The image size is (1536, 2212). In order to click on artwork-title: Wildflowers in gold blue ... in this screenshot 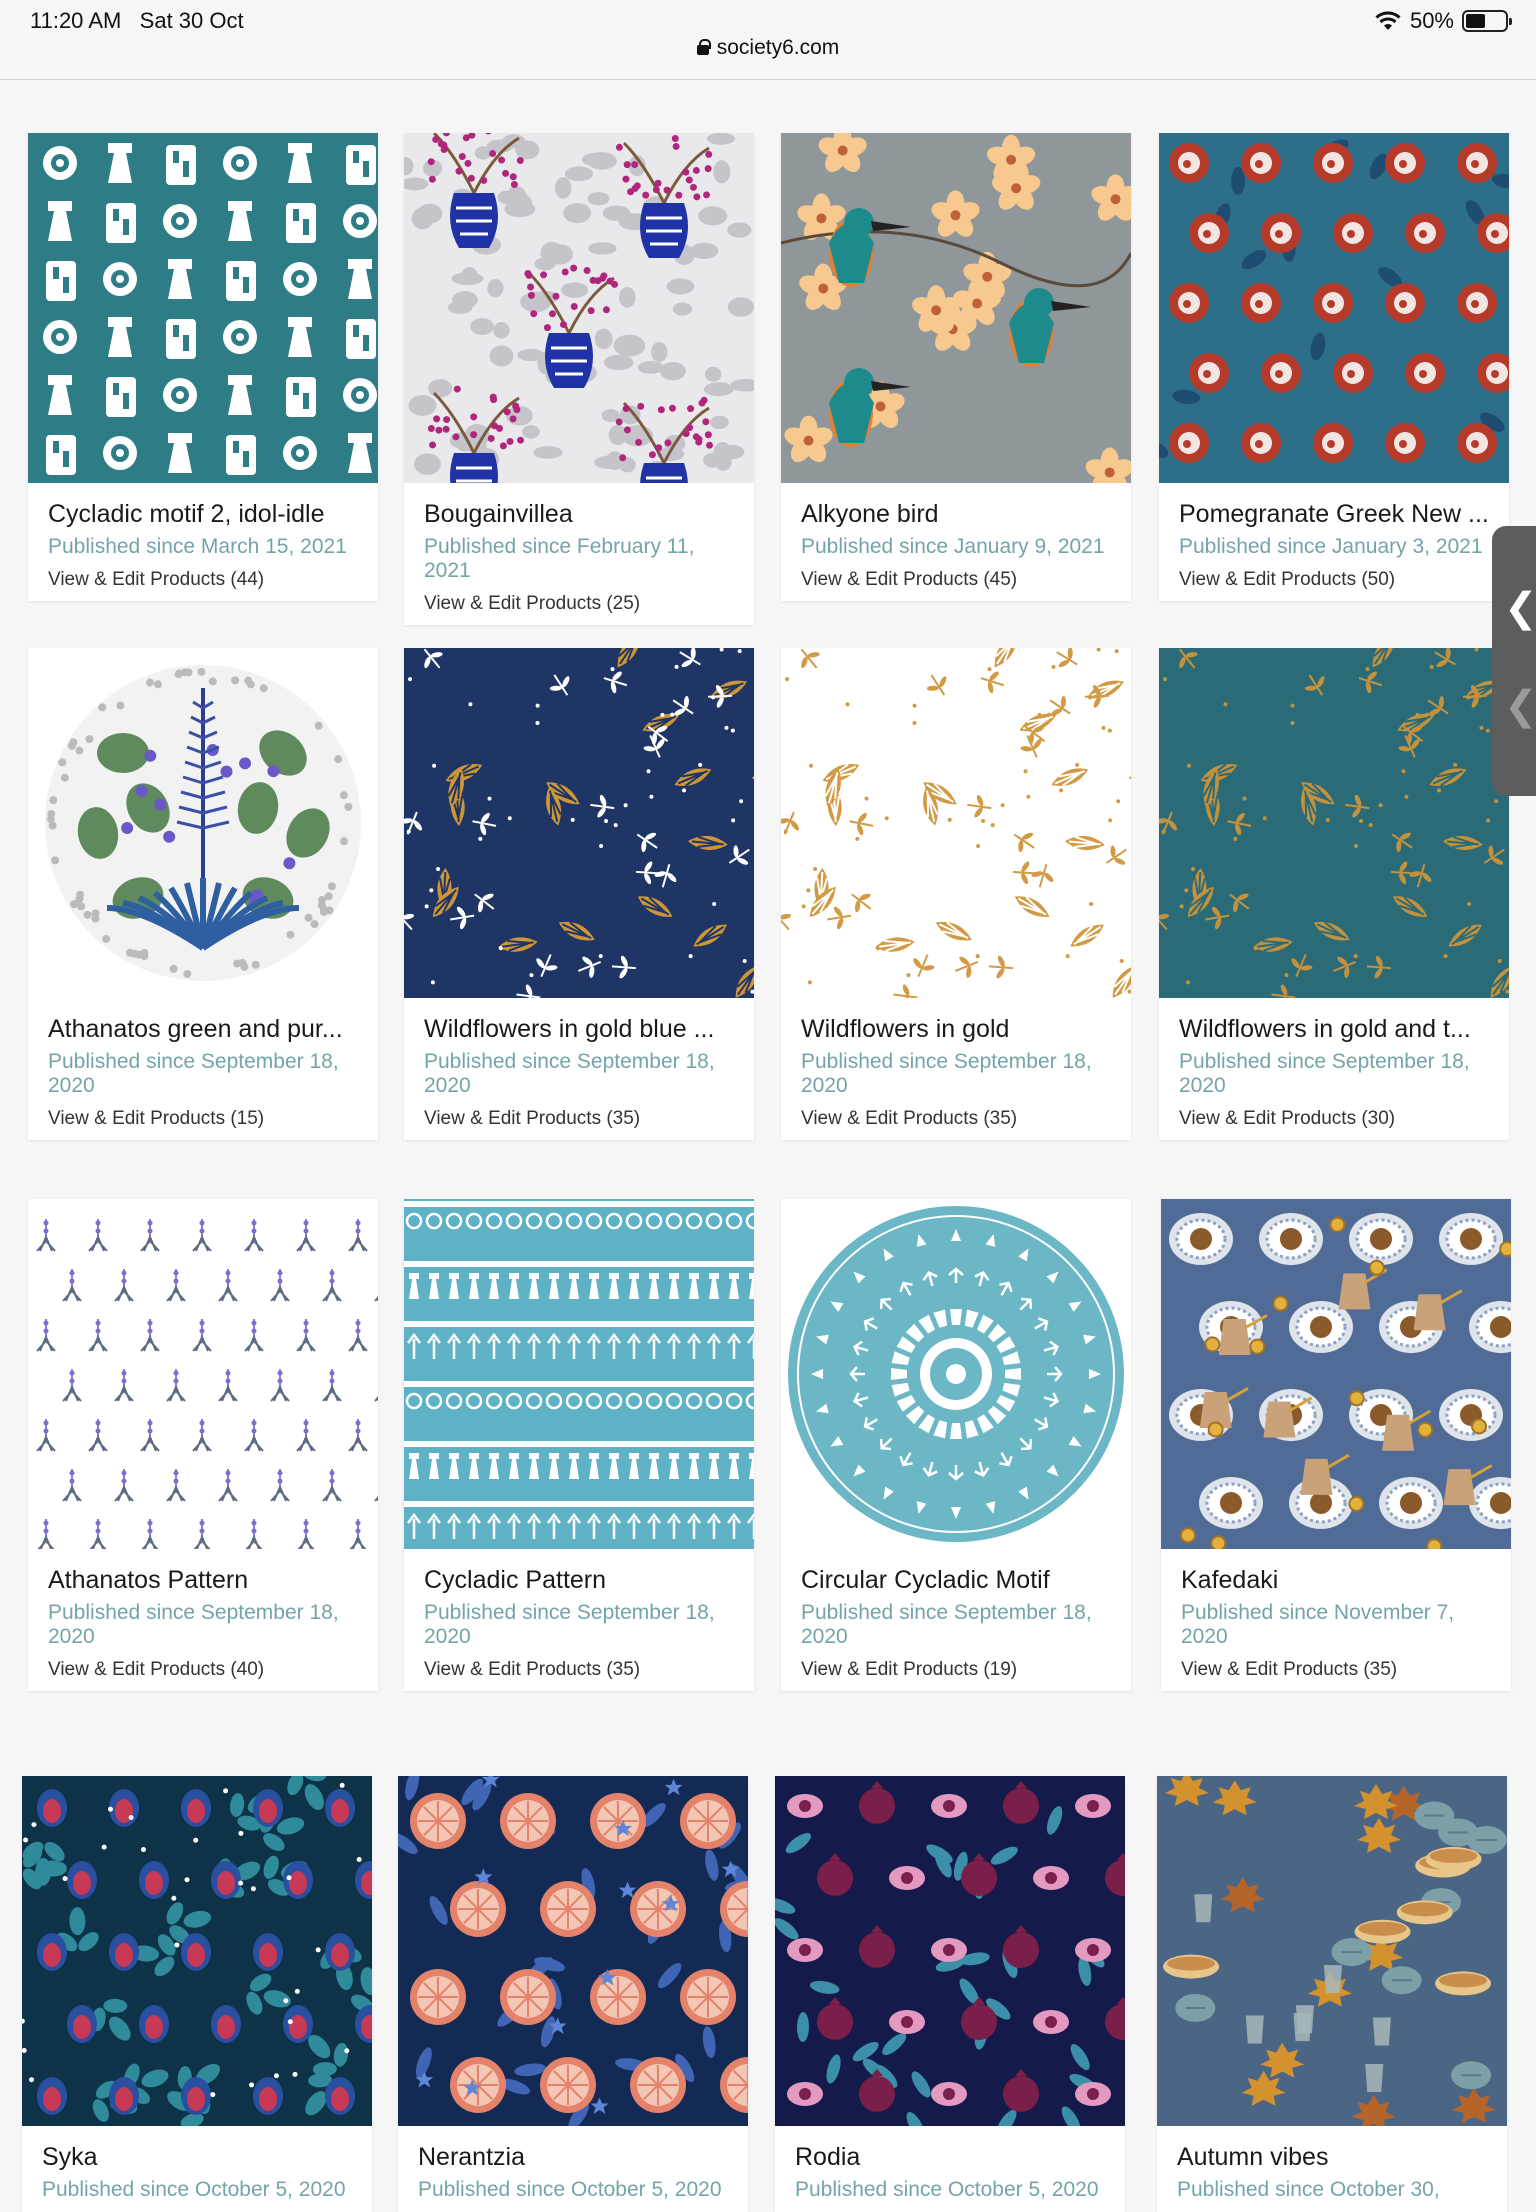, I will do `click(579, 1029)`.